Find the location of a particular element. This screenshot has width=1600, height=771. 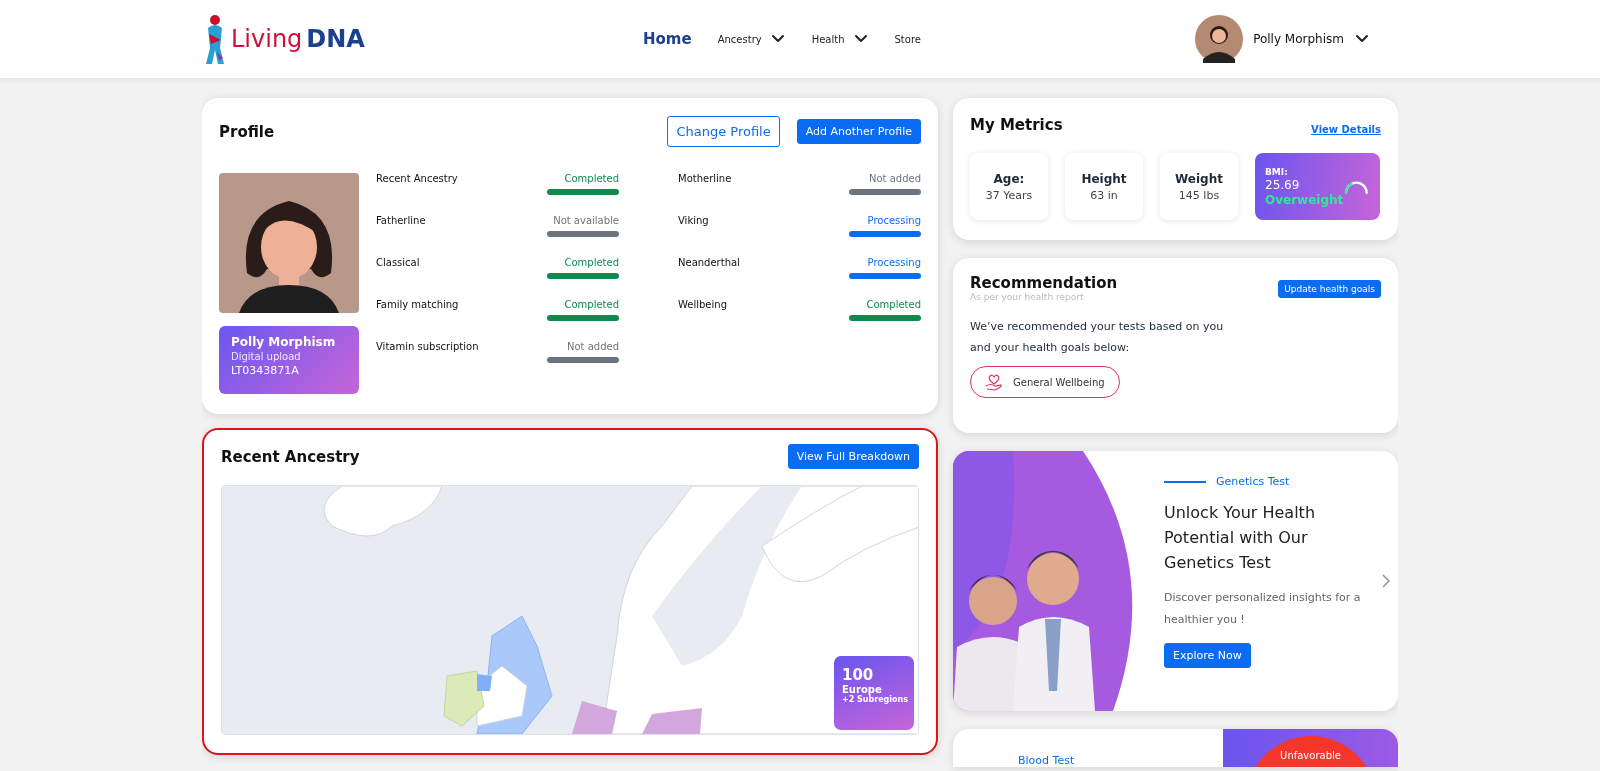

card-title: Recent Ancestry is located at coordinates (291, 456).